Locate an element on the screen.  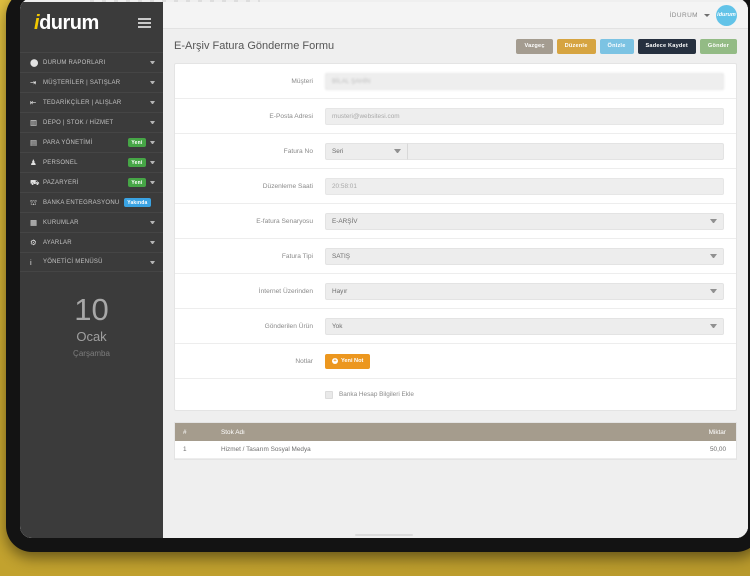
seri-select: Seri is located at coordinates (366, 151).